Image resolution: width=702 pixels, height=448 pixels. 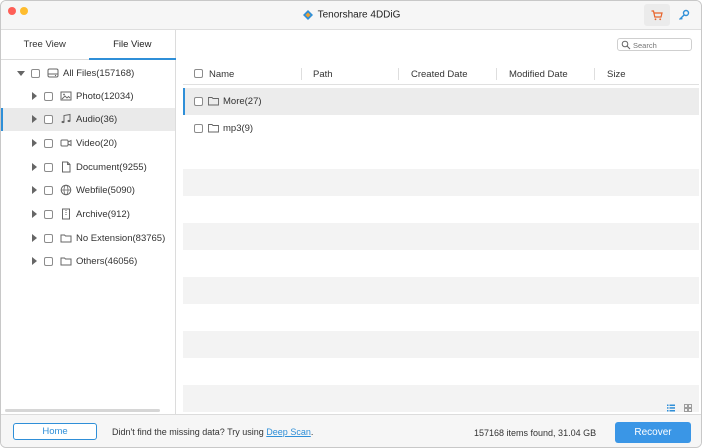 I want to click on tree-item-no-extension: No Extension(83765), so click(x=88, y=238).